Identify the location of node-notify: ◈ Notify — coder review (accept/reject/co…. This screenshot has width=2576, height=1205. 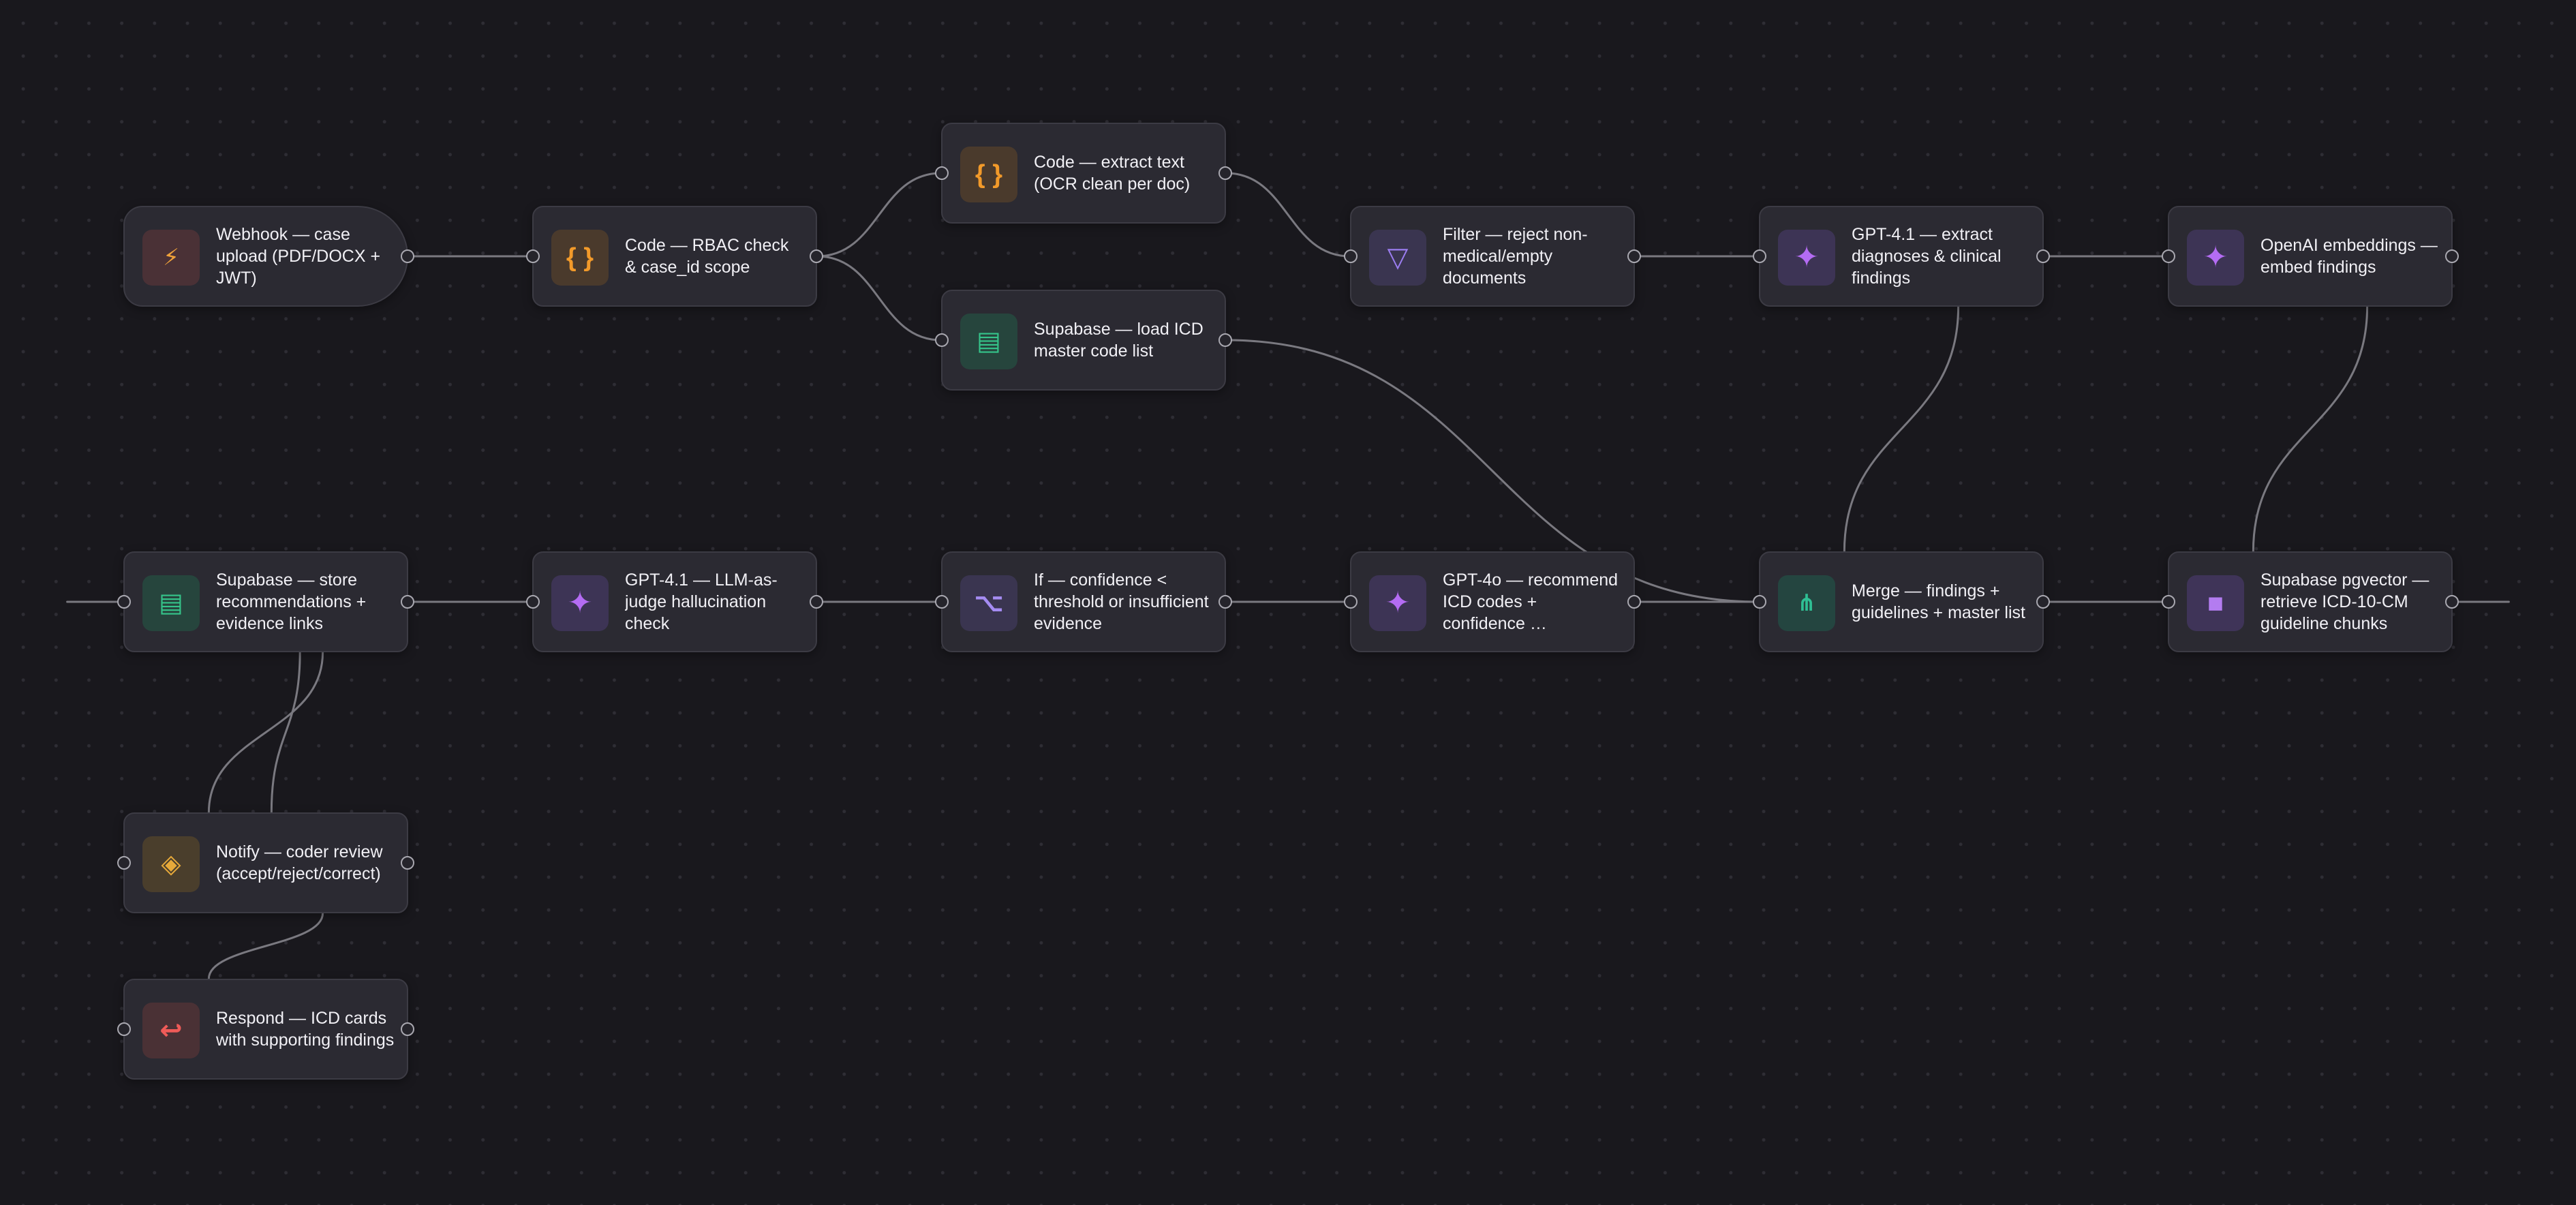
(265, 862).